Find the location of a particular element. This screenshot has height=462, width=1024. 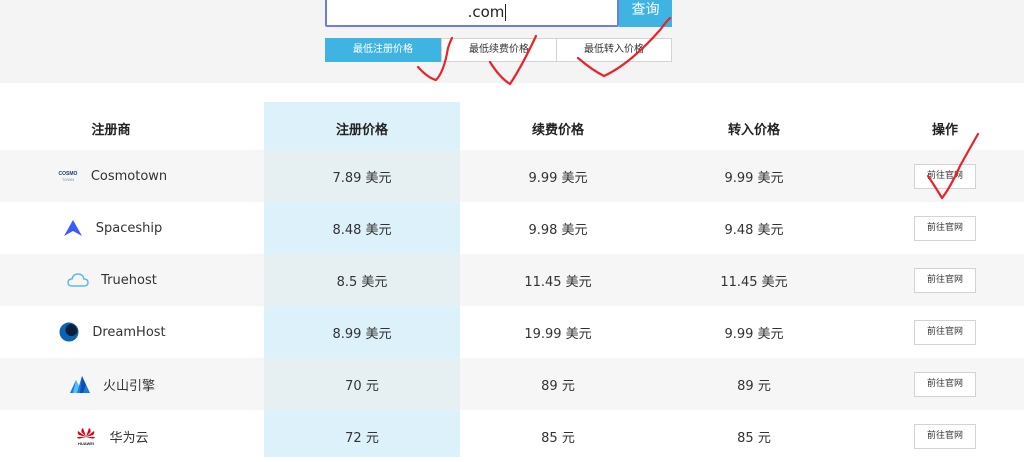

registrar-cell: DreamHost is located at coordinates (111, 332).